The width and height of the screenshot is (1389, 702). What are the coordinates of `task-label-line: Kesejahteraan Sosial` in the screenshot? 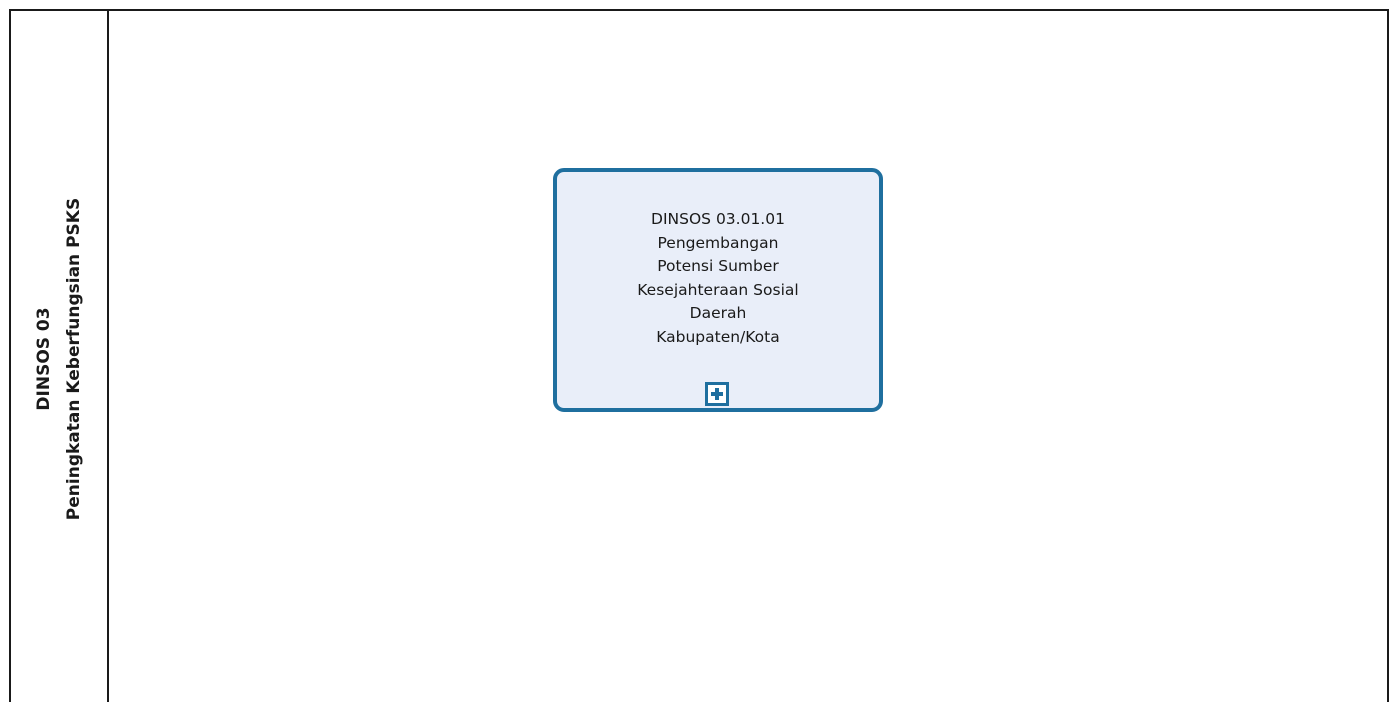 It's located at (718, 289).